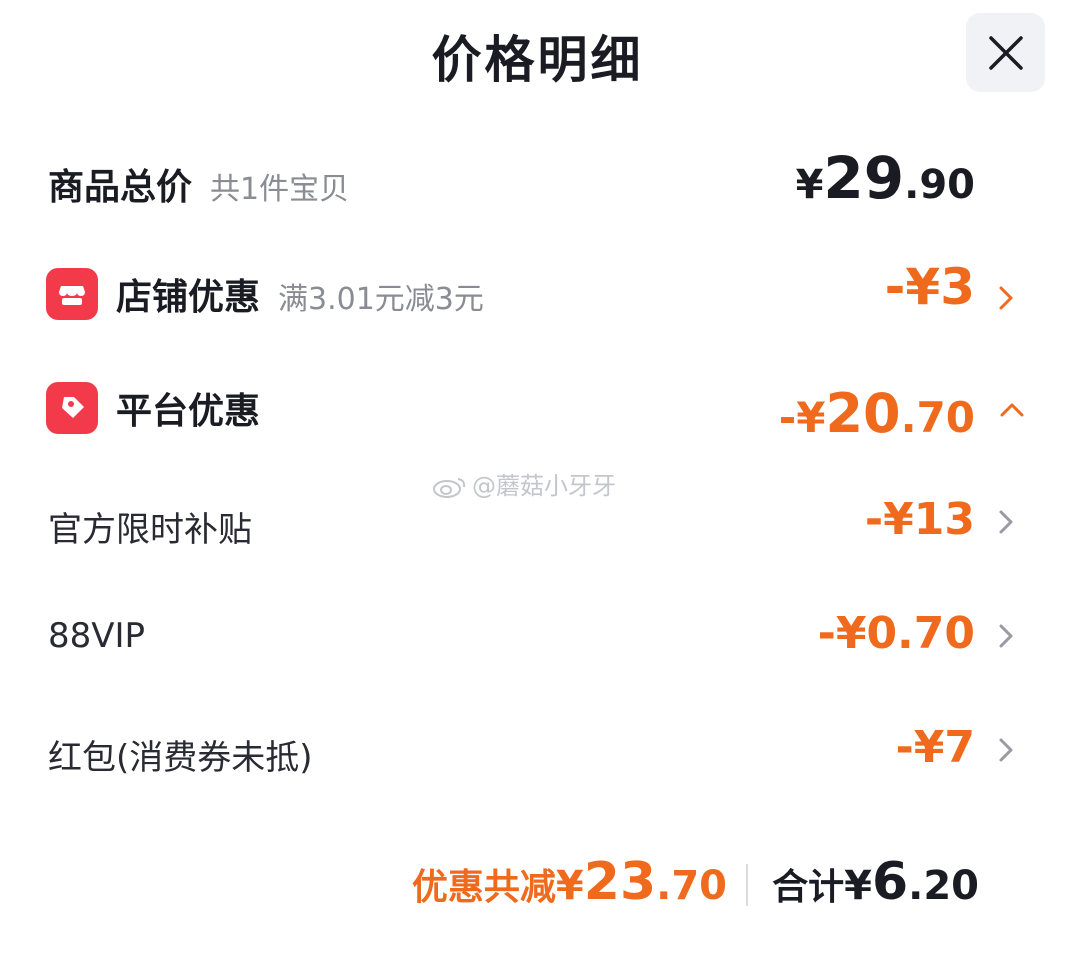 This screenshot has width=1075, height=960. I want to click on minus-yen: -¥, so click(802, 417).